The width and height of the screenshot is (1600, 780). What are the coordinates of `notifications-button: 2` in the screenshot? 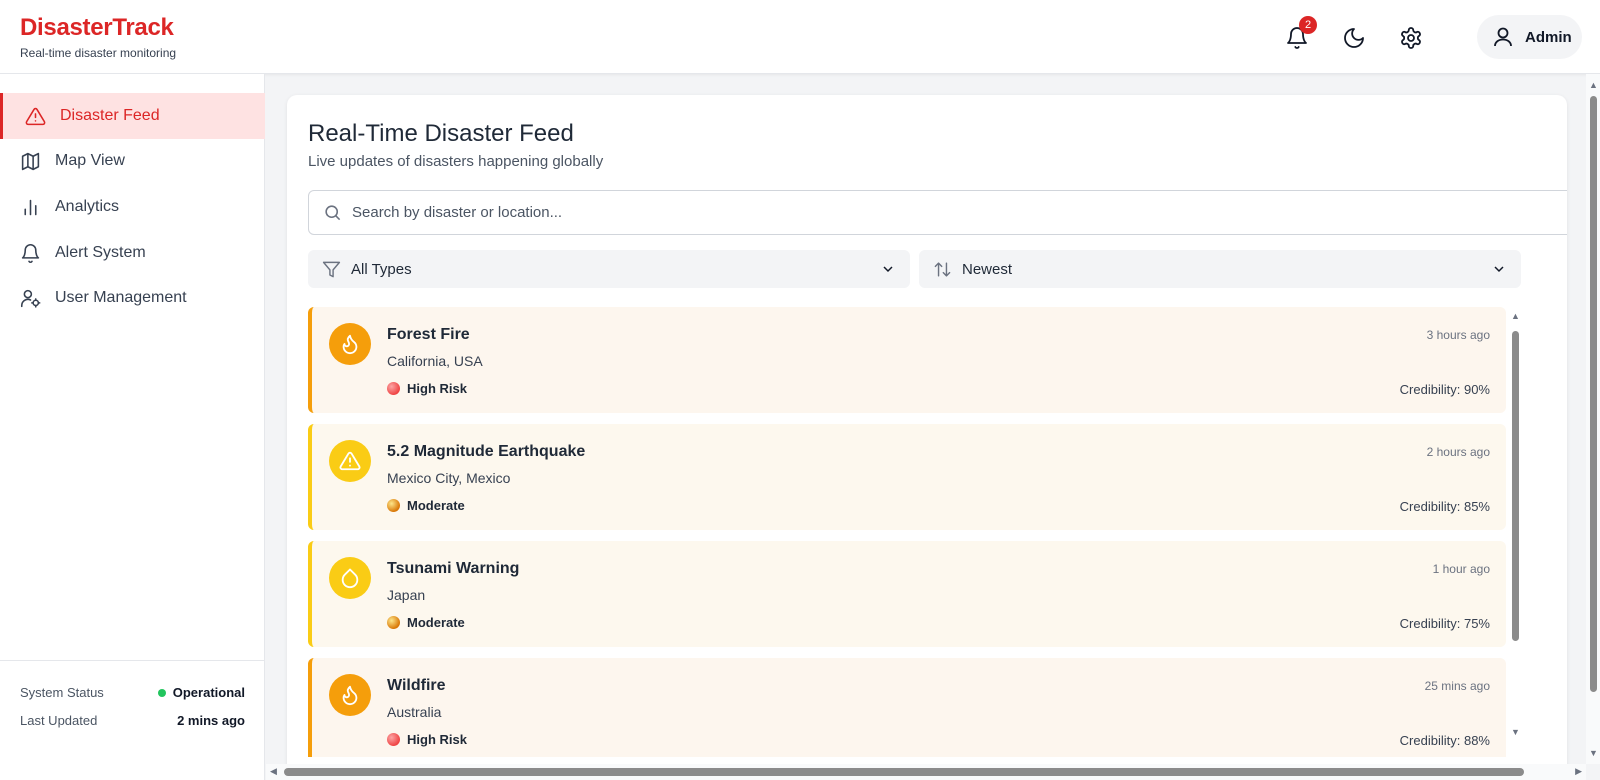 It's located at (1298, 36).